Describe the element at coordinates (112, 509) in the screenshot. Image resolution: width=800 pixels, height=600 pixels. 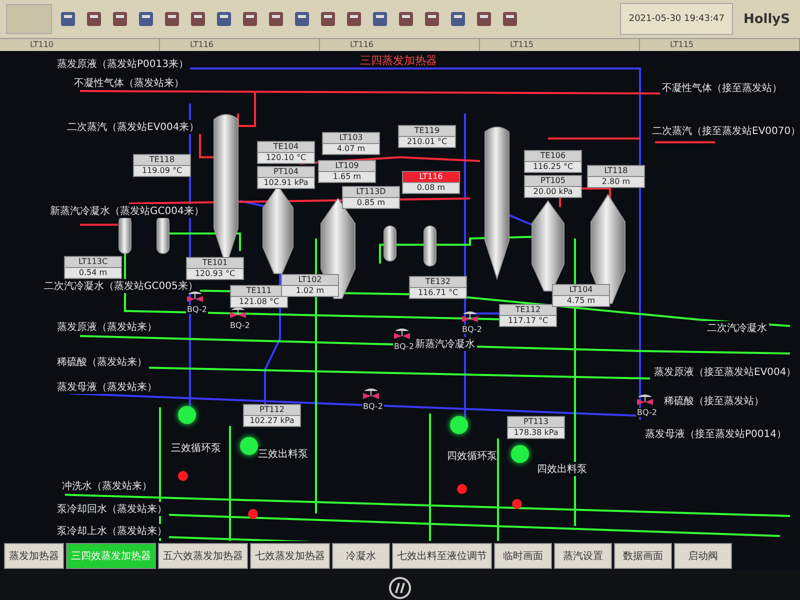
I see `stream-label: 泵冷却回水（蒸发站来）` at that location.